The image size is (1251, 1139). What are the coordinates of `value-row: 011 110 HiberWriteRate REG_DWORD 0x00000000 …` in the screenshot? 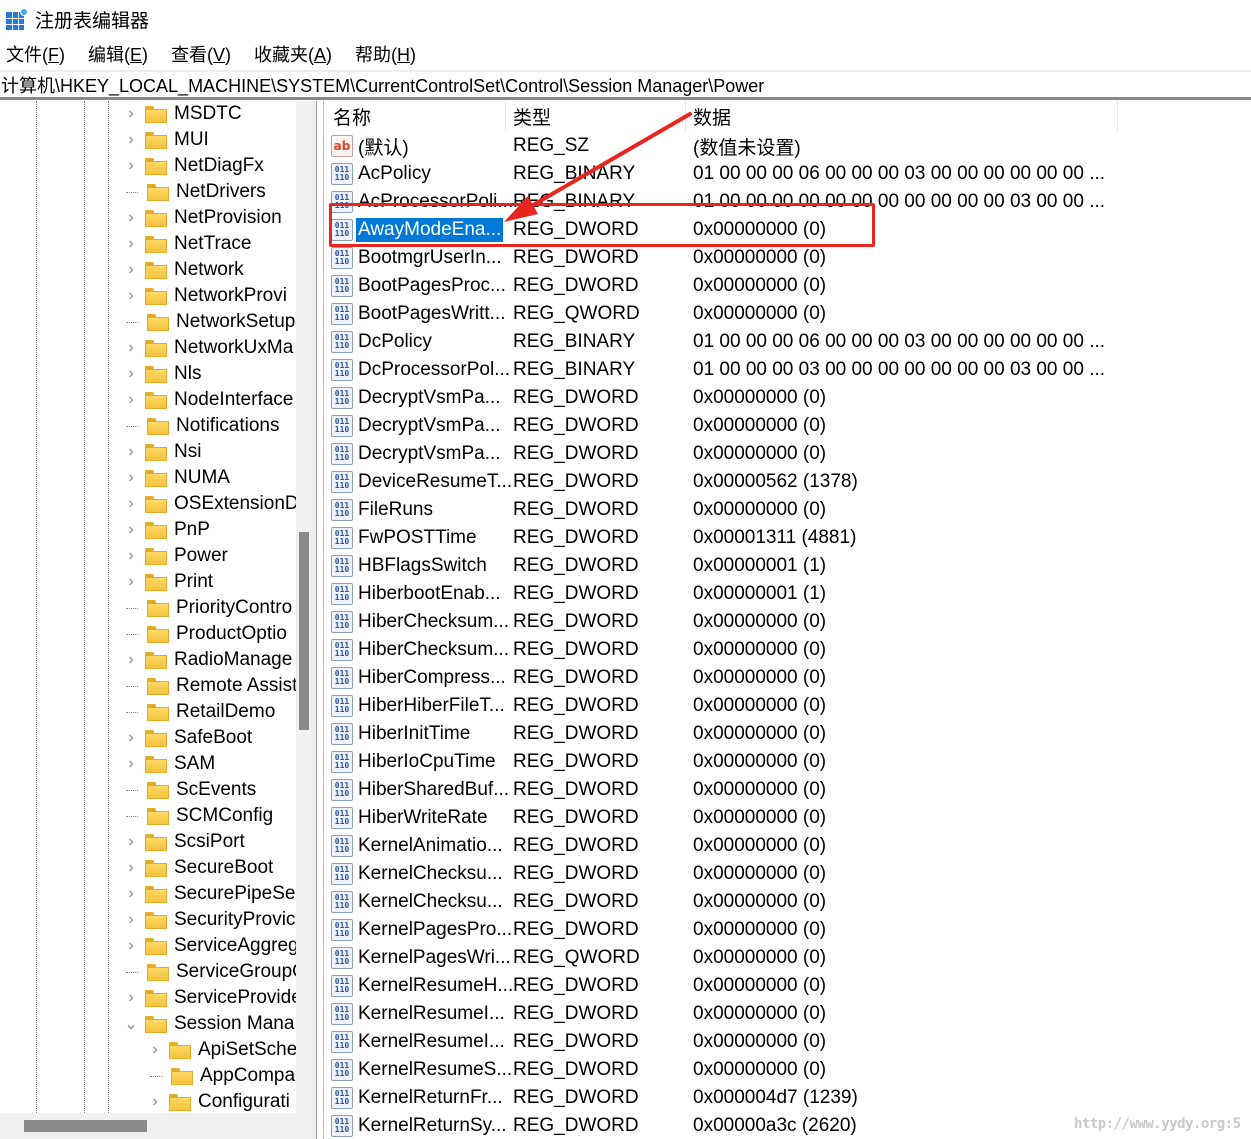 It's located at (788, 818).